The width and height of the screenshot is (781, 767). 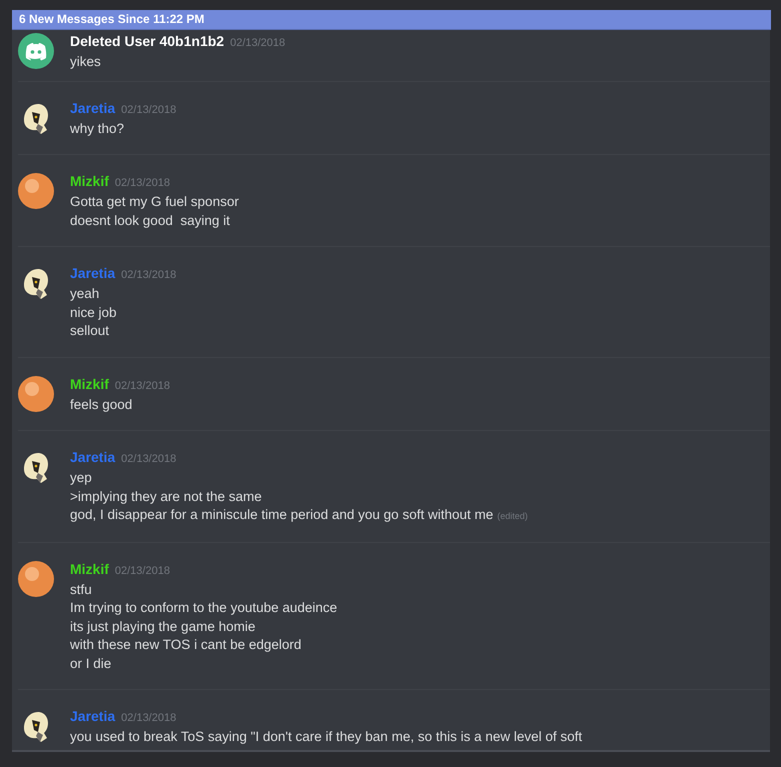 What do you see at coordinates (91, 663) in the screenshot?
I see `message-text: or I die` at bounding box center [91, 663].